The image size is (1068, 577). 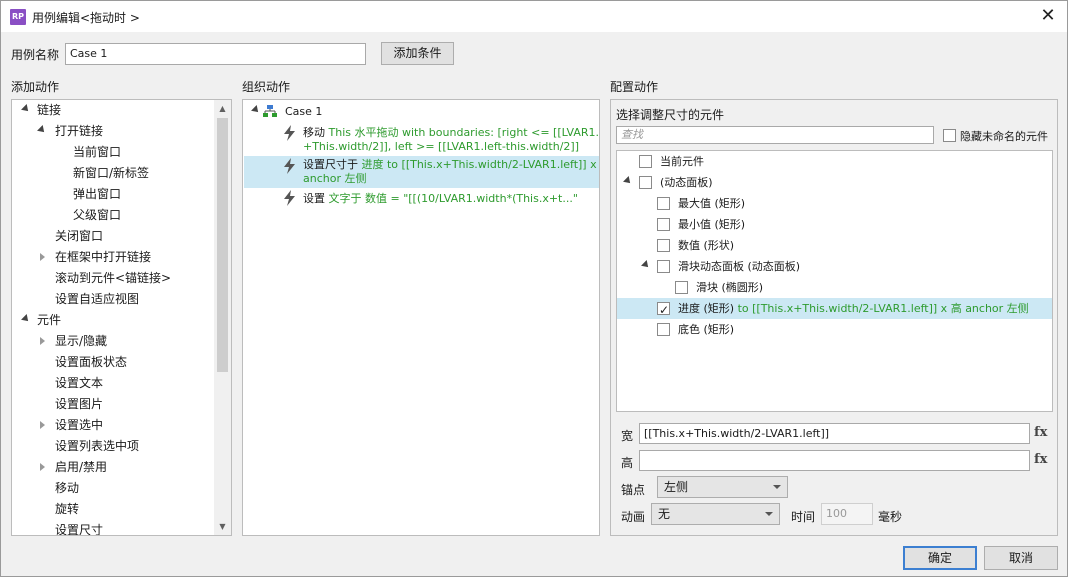 I want to click on add-actions-header: 添加动作, so click(x=35, y=87).